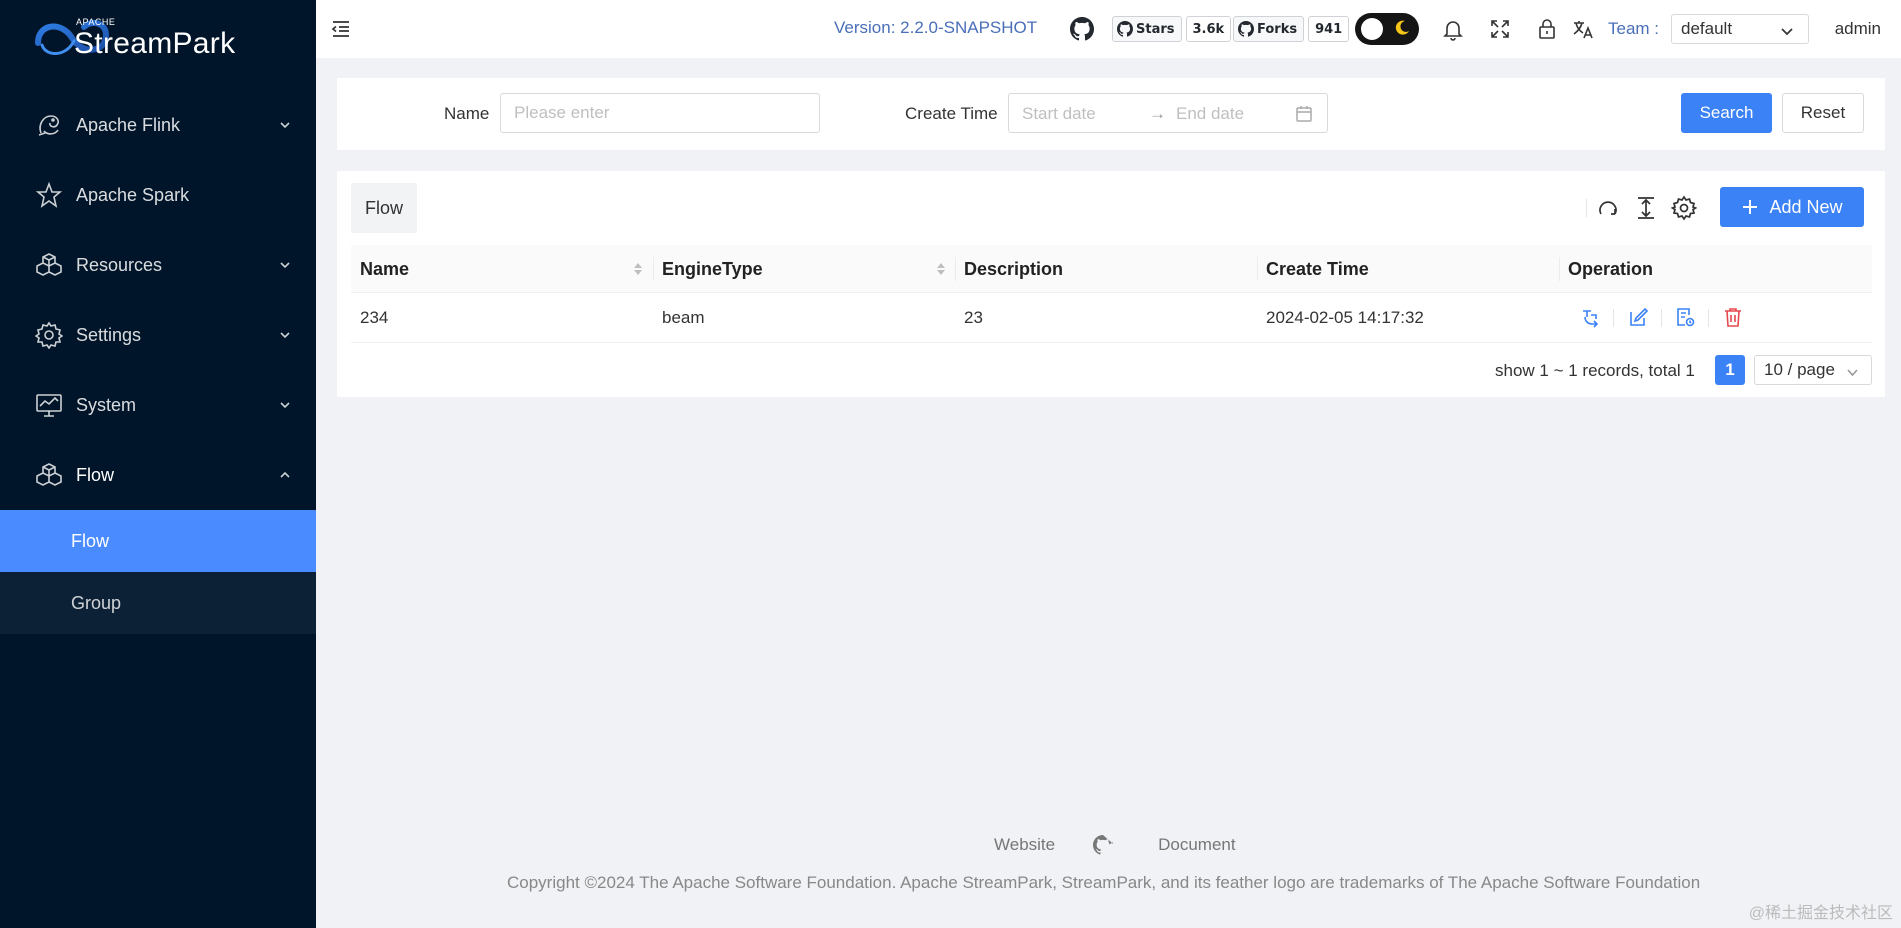 The width and height of the screenshot is (1901, 928). I want to click on sidebar-item-flow: Flow, so click(158, 475).